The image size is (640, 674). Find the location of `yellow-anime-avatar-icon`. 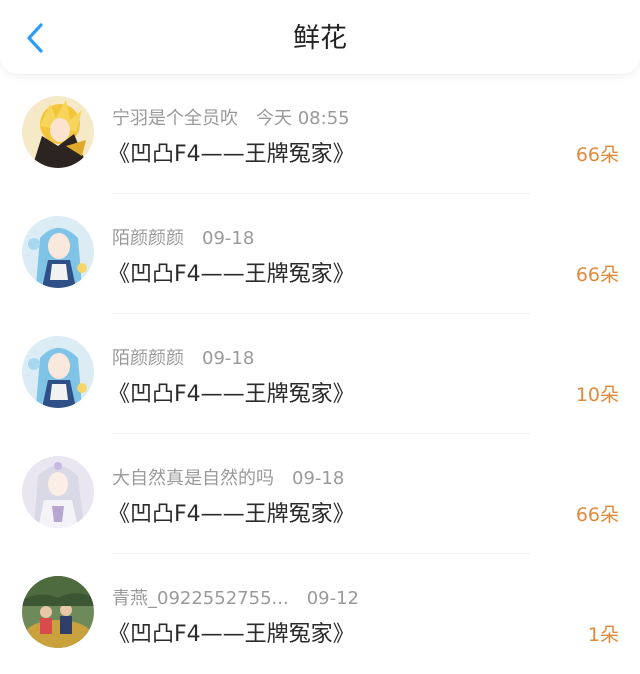

yellow-anime-avatar-icon is located at coordinates (58, 132).